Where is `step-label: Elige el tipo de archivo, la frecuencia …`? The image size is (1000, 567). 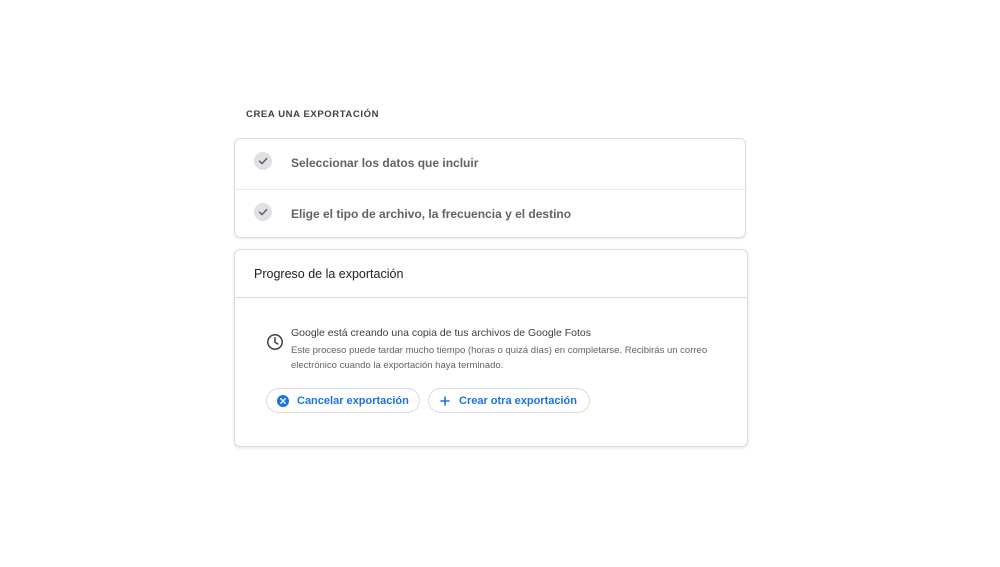 step-label: Elige el tipo de archivo, la frecuencia … is located at coordinates (431, 214).